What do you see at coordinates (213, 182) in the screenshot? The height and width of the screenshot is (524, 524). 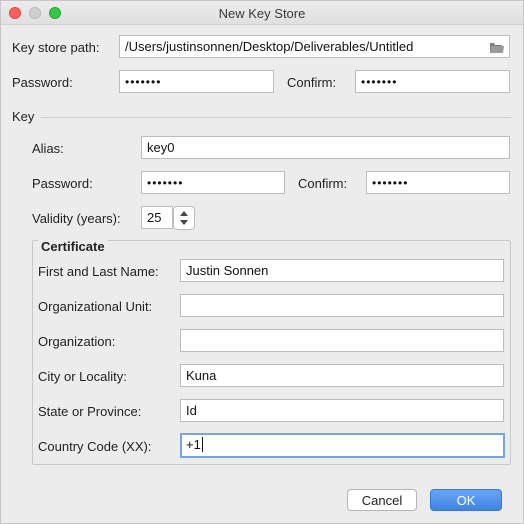 I see `key-password-field: •••••••` at bounding box center [213, 182].